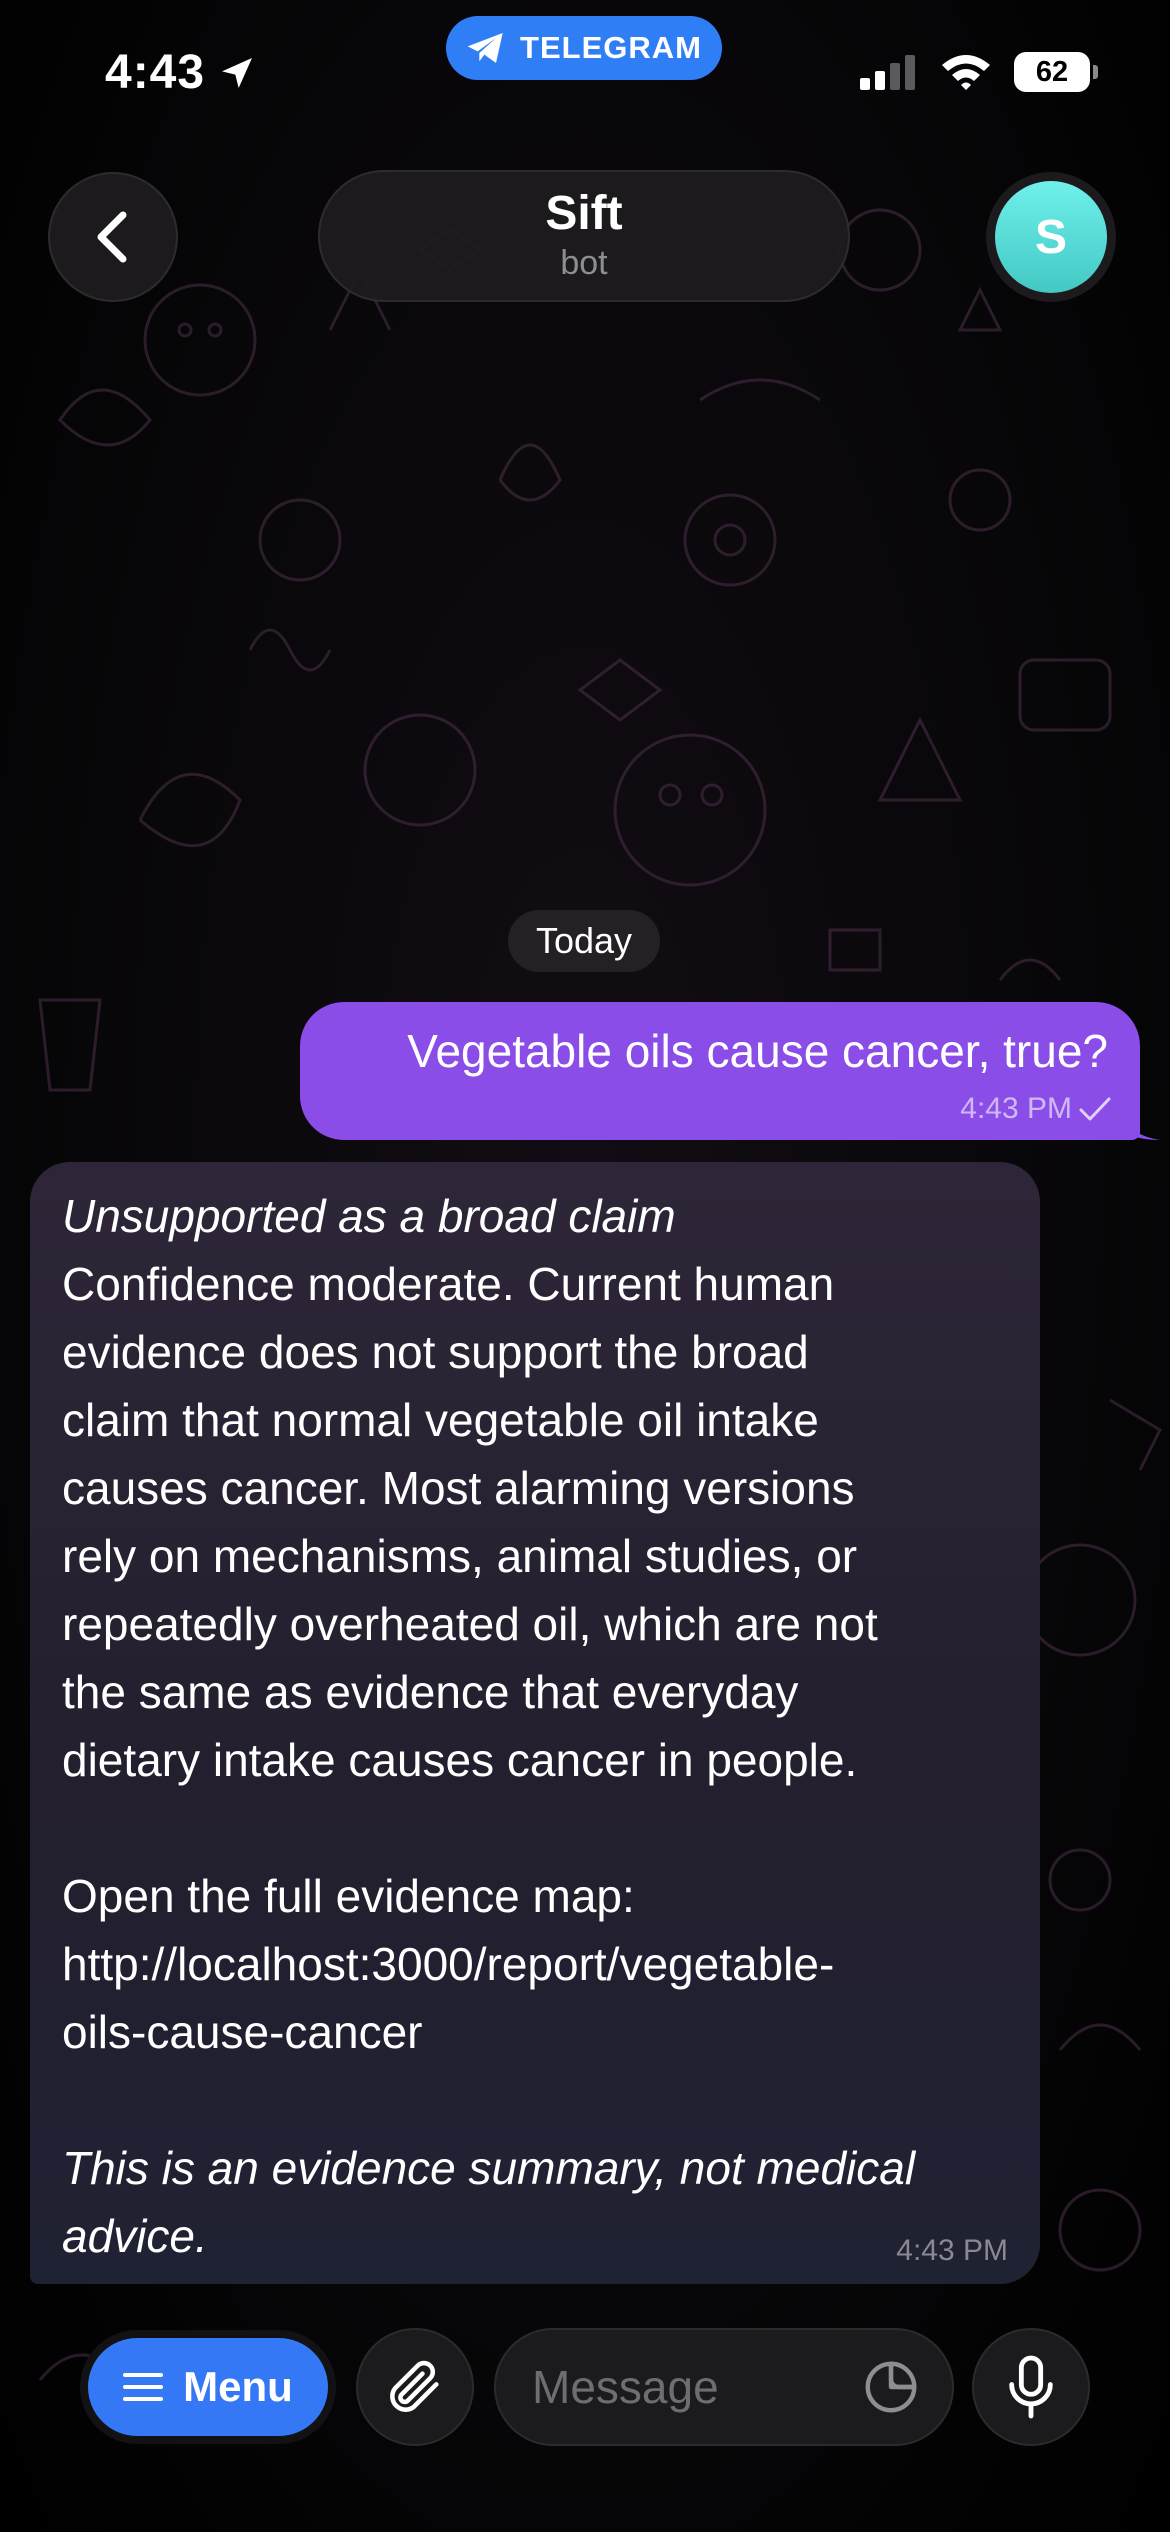 This screenshot has width=1170, height=2532. Describe the element at coordinates (1095, 1109) in the screenshot. I see `single-check-icon` at that location.